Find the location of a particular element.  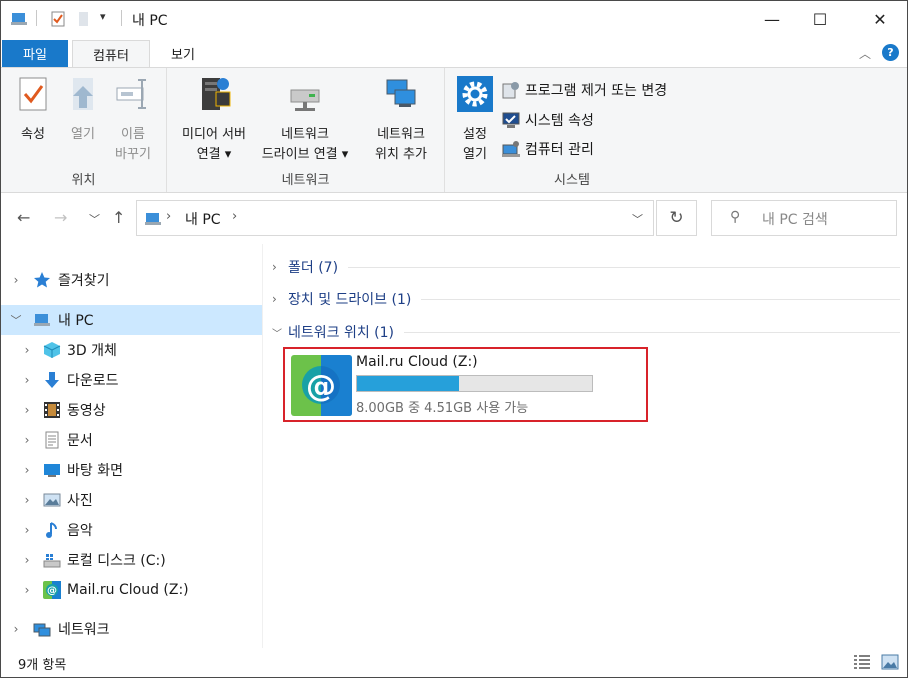

media-server-button: 미디어 서버 연결 ▾ is located at coordinates (214, 119).